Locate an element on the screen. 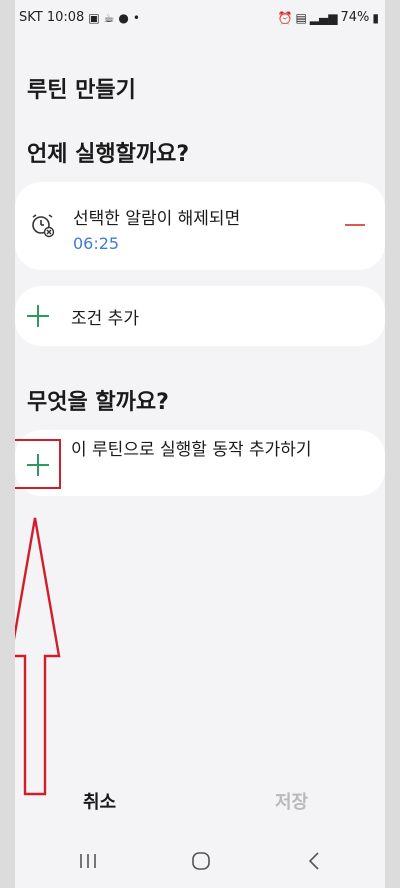 This screenshot has height=888, width=400. annotation-arrow-icon is located at coordinates (38, 656).